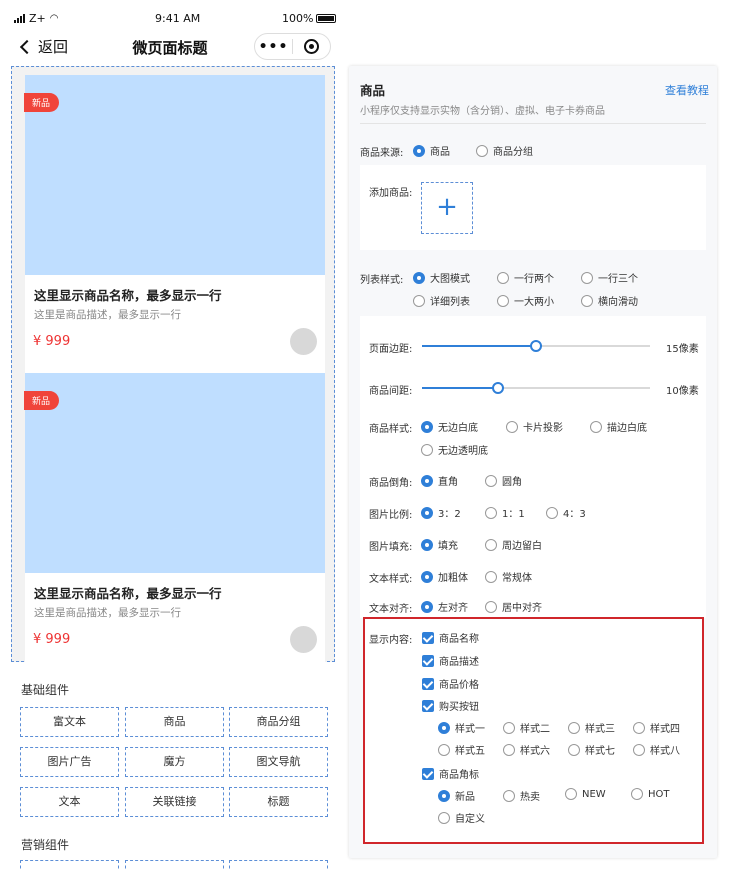  What do you see at coordinates (682, 391) in the screenshot?
I see `item-spacing-value: 10像素` at bounding box center [682, 391].